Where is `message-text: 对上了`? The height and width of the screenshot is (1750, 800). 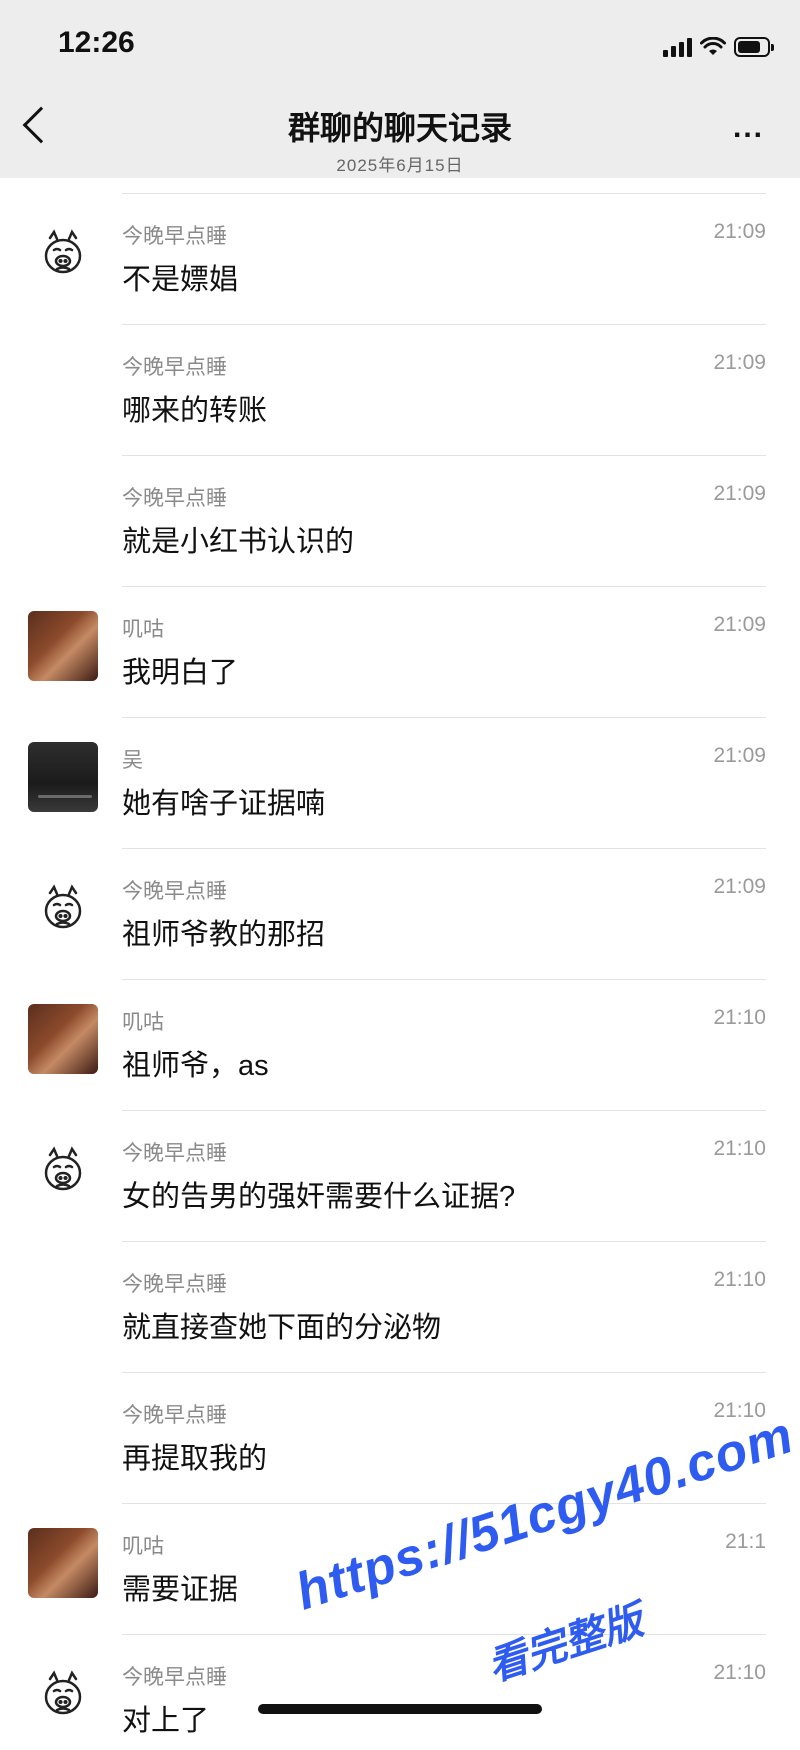 message-text: 对上了 is located at coordinates (166, 1721).